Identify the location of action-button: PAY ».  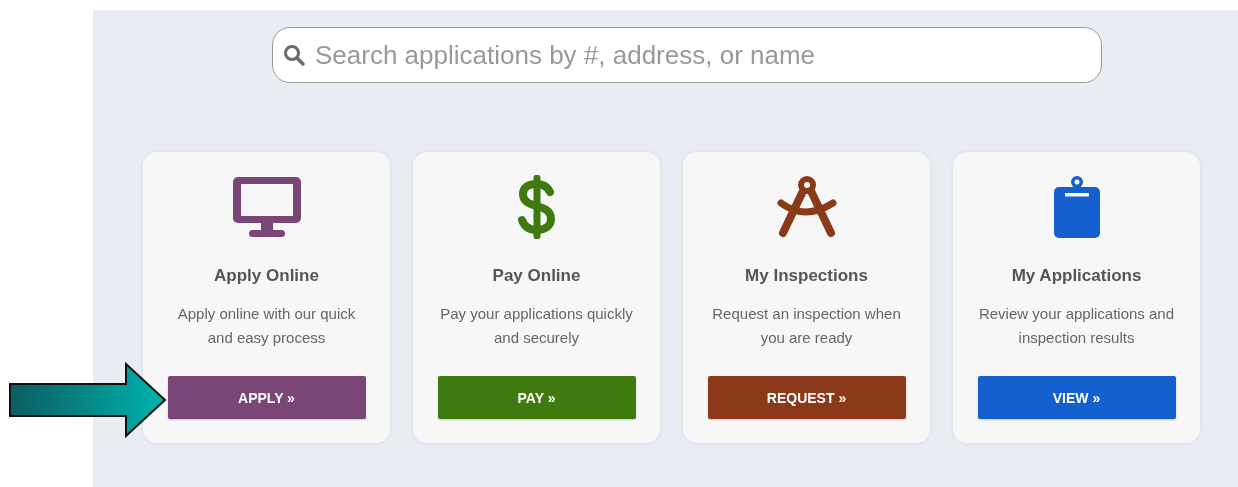
(536, 397).